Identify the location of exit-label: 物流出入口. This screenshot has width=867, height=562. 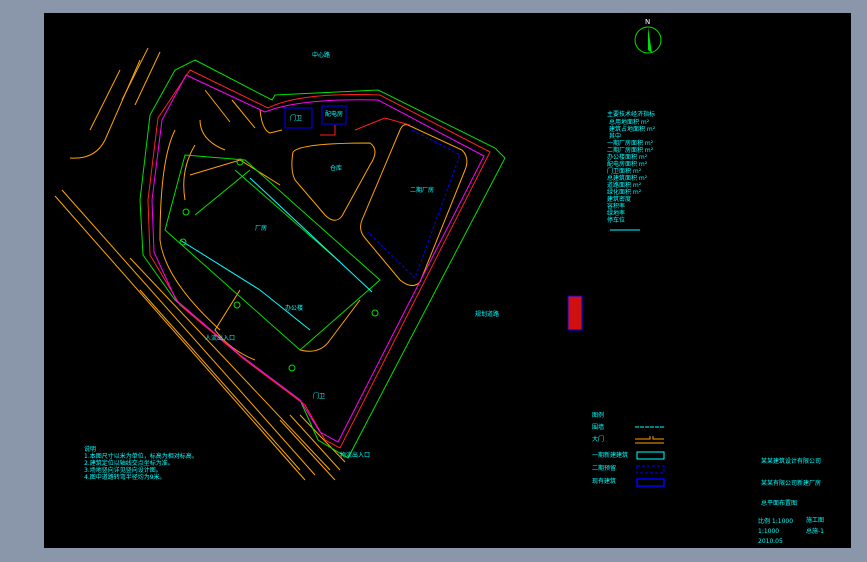
(355, 455).